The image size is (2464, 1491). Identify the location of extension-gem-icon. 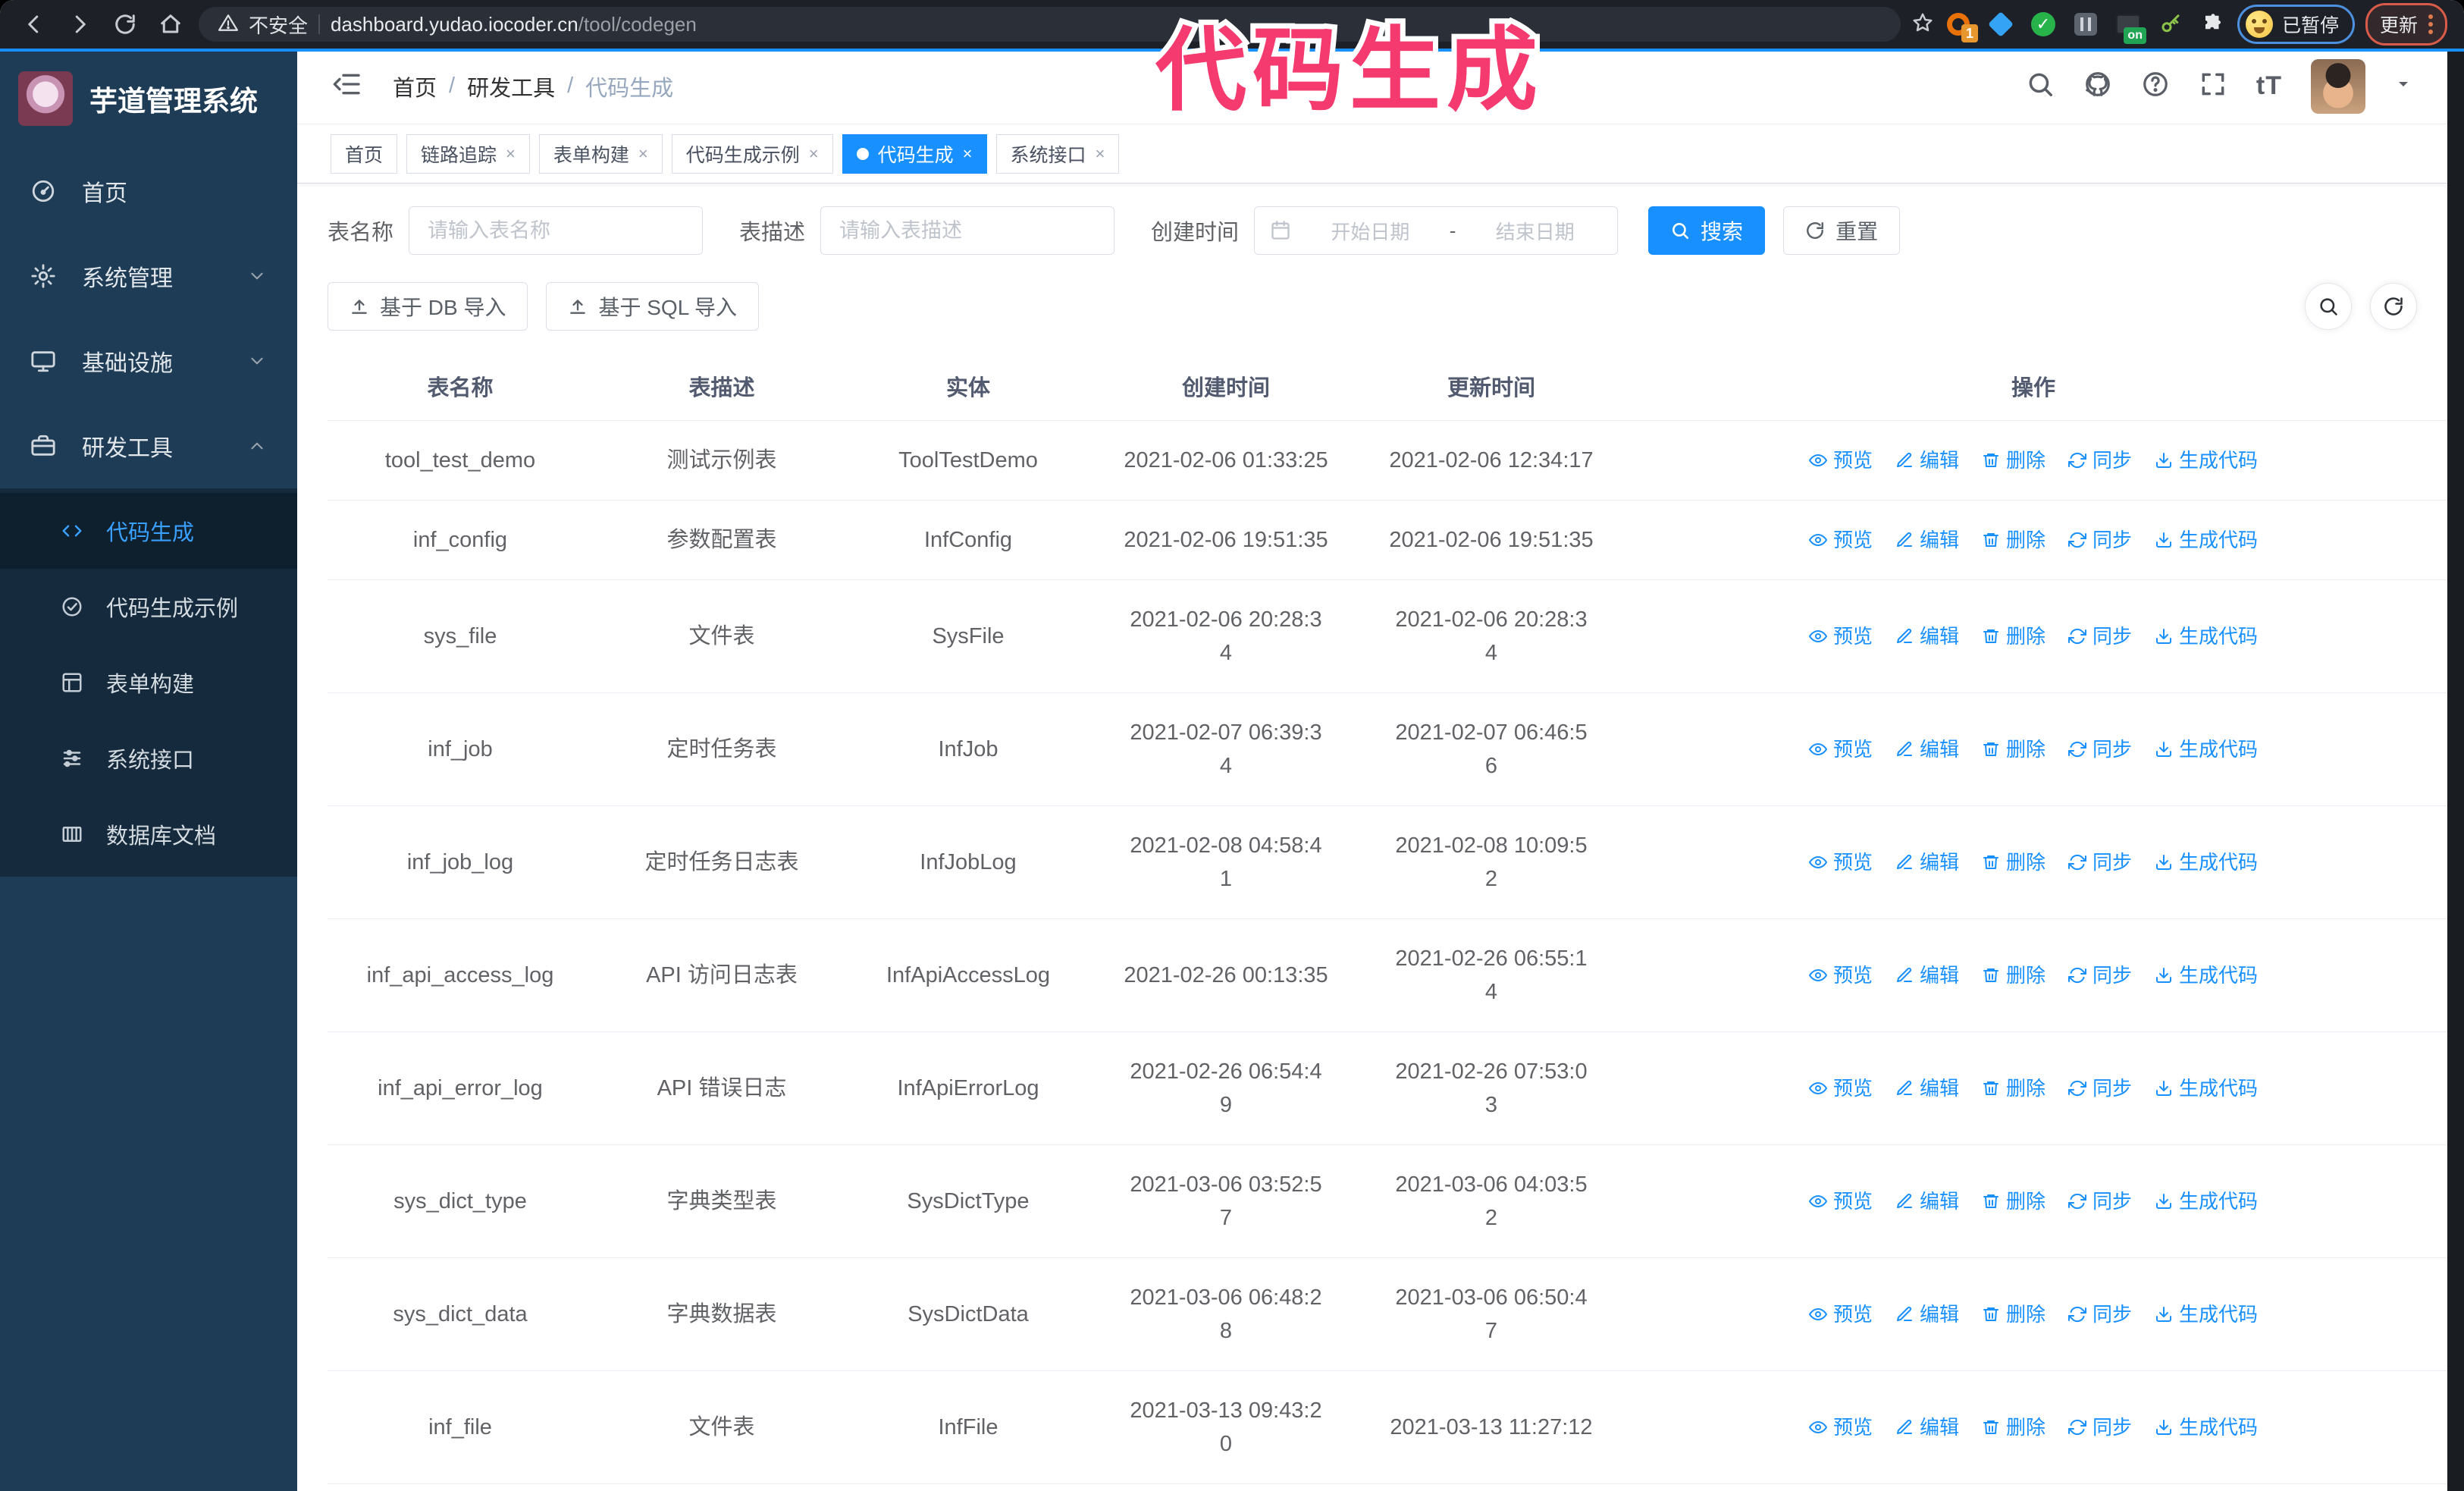
(2000, 24).